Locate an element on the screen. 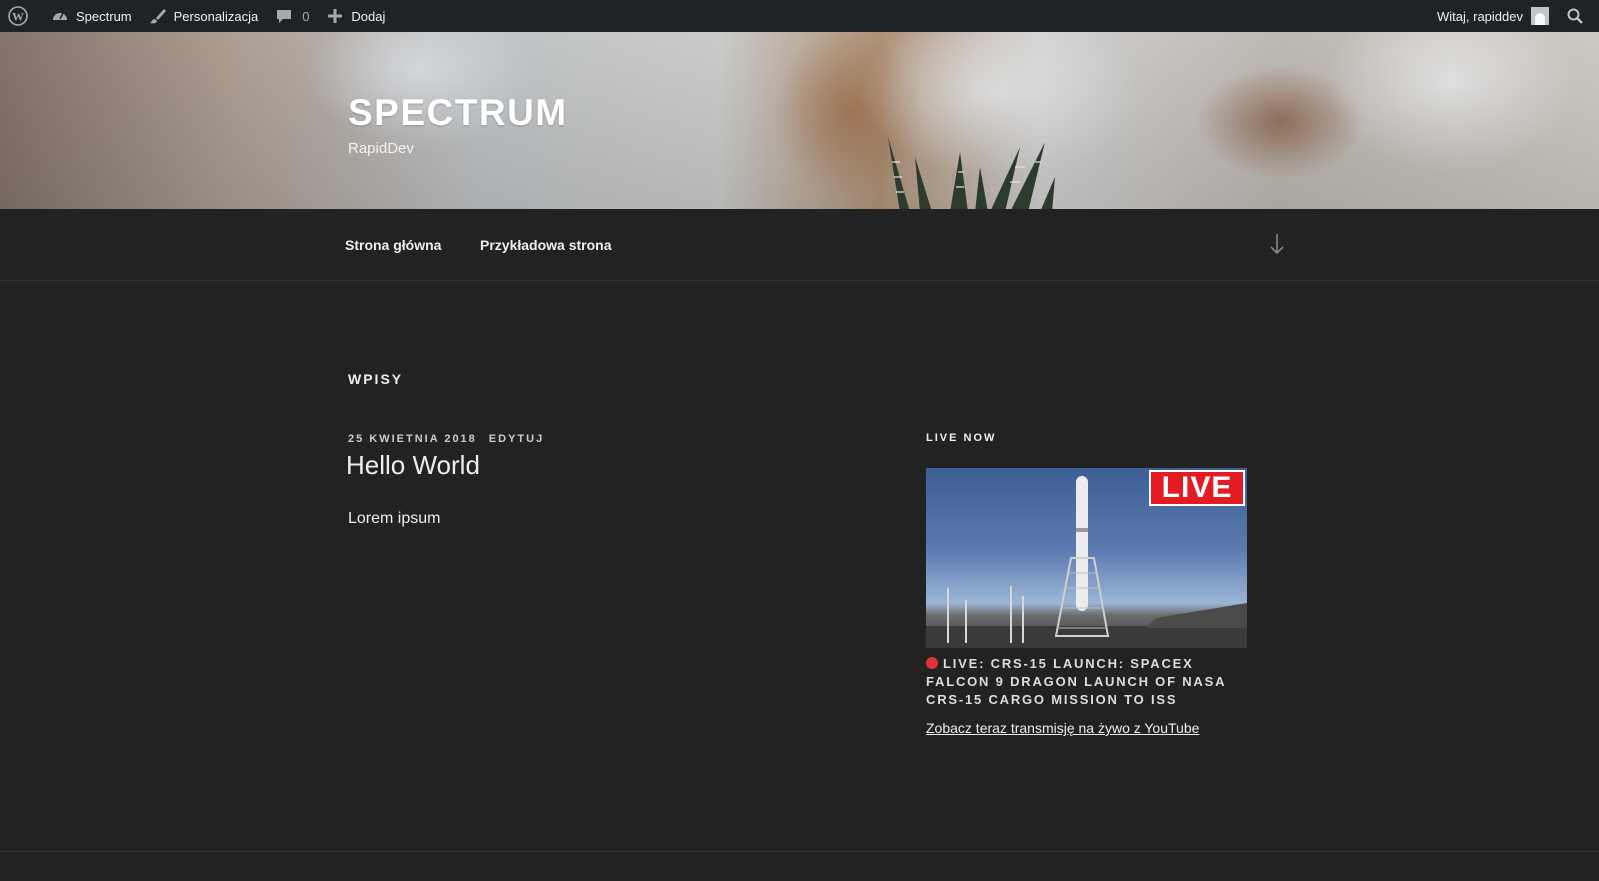 Image resolution: width=1599 pixels, height=881 pixels. main-navigation: Strona główna Przykładowa strona is located at coordinates (799, 245).